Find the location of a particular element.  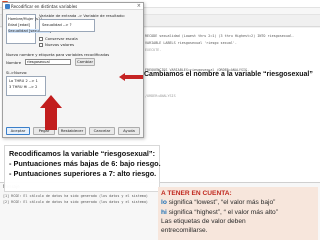

close-icon: × is located at coordinates (139, 6).